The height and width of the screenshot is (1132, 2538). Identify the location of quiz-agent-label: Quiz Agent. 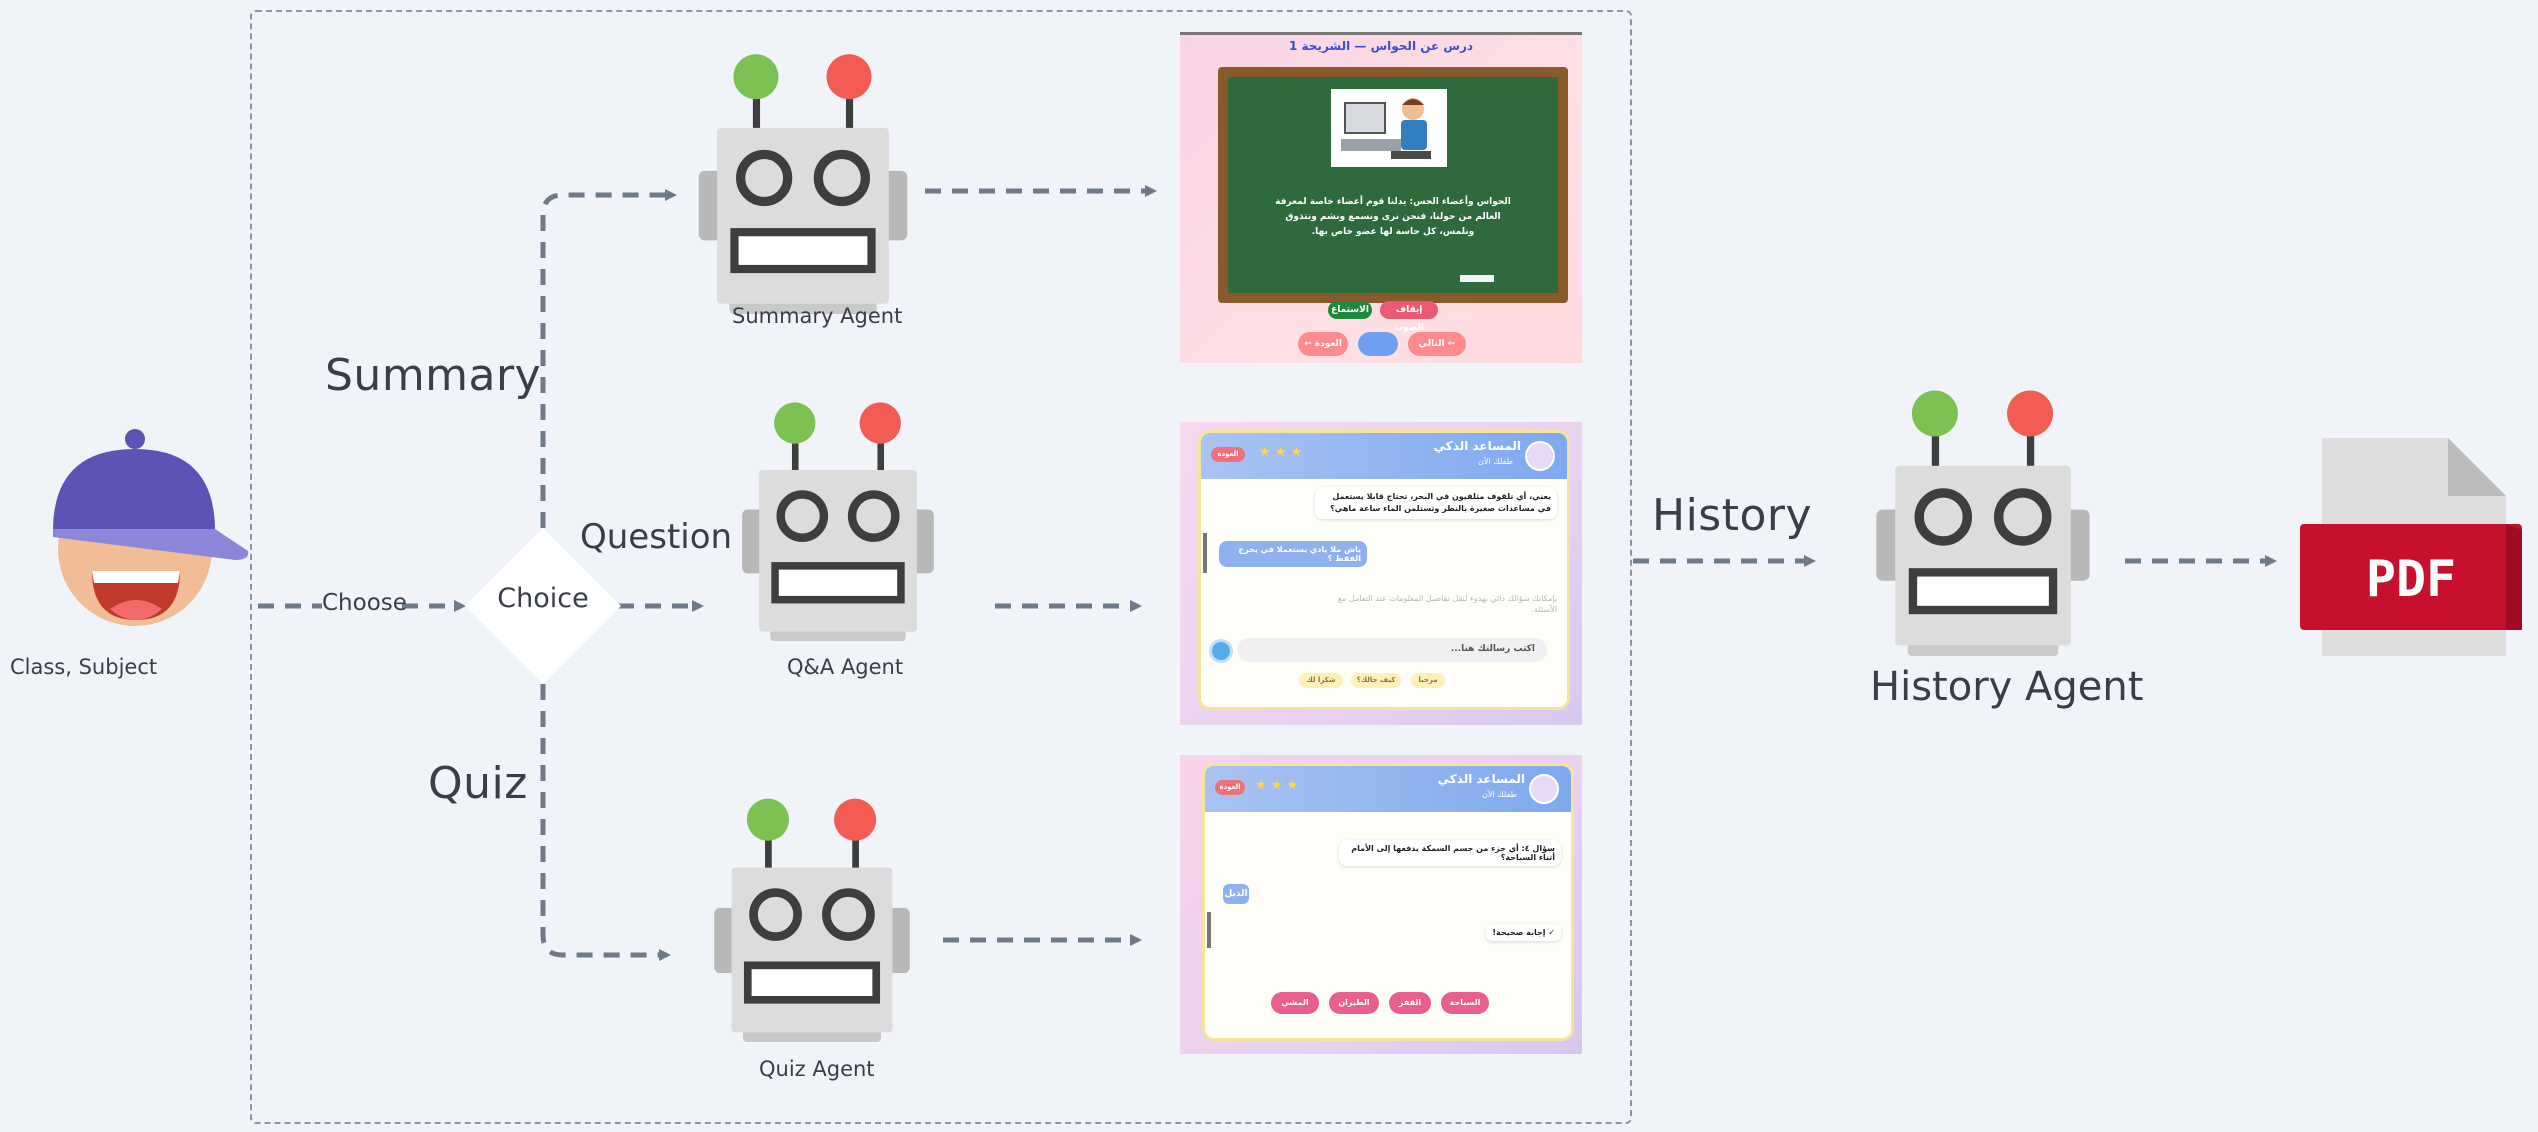
(817, 1069).